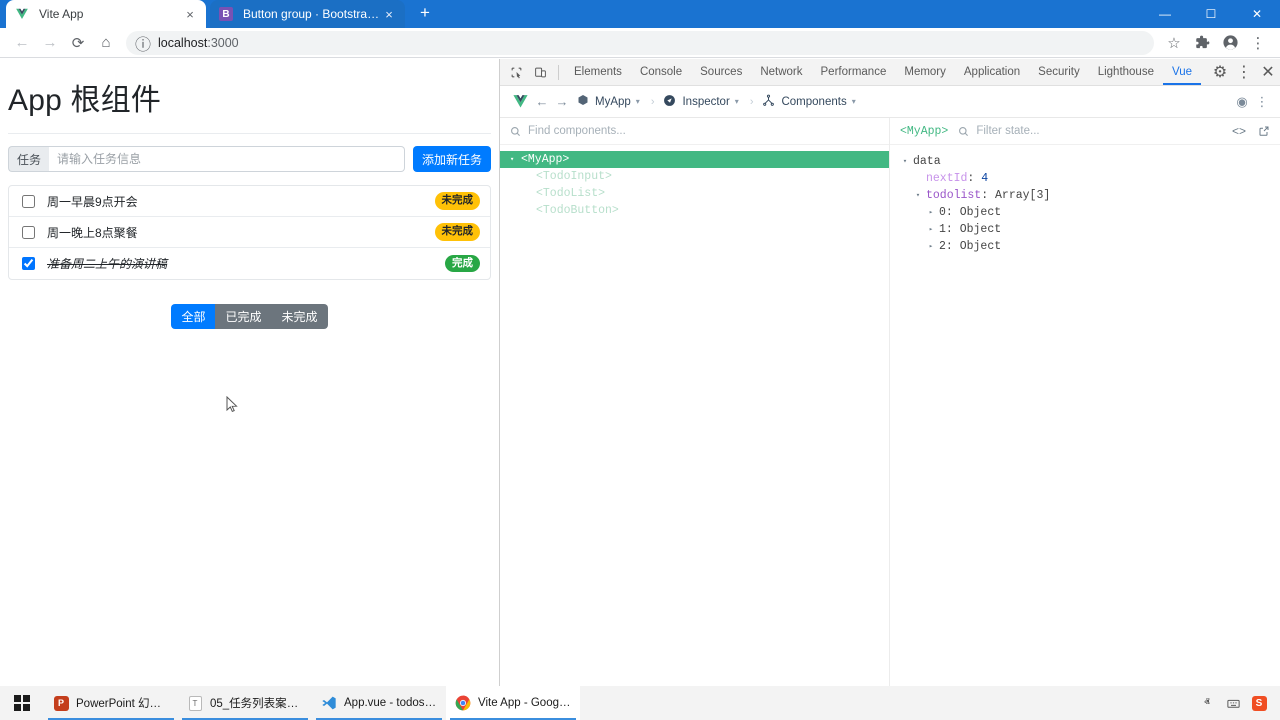  I want to click on bootstrap-icon: B, so click(226, 14).